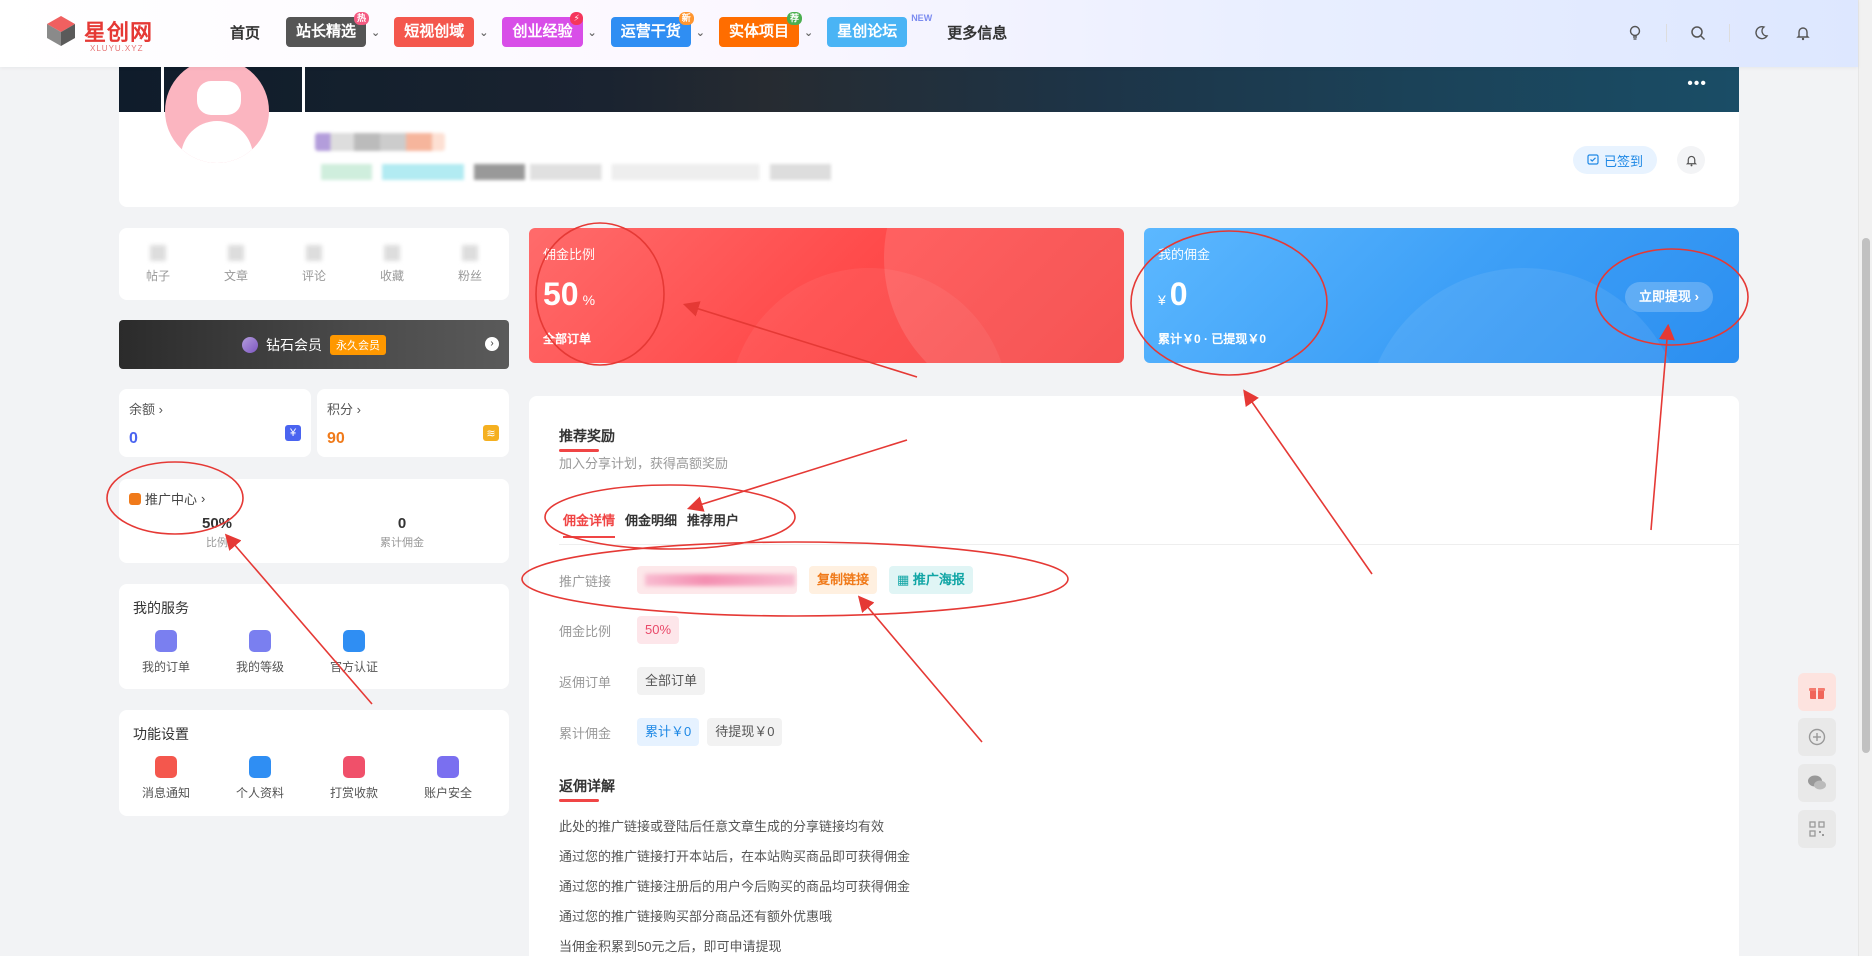 This screenshot has width=1872, height=956. What do you see at coordinates (293, 433) in the screenshot?
I see `wallet-icon: ¥` at bounding box center [293, 433].